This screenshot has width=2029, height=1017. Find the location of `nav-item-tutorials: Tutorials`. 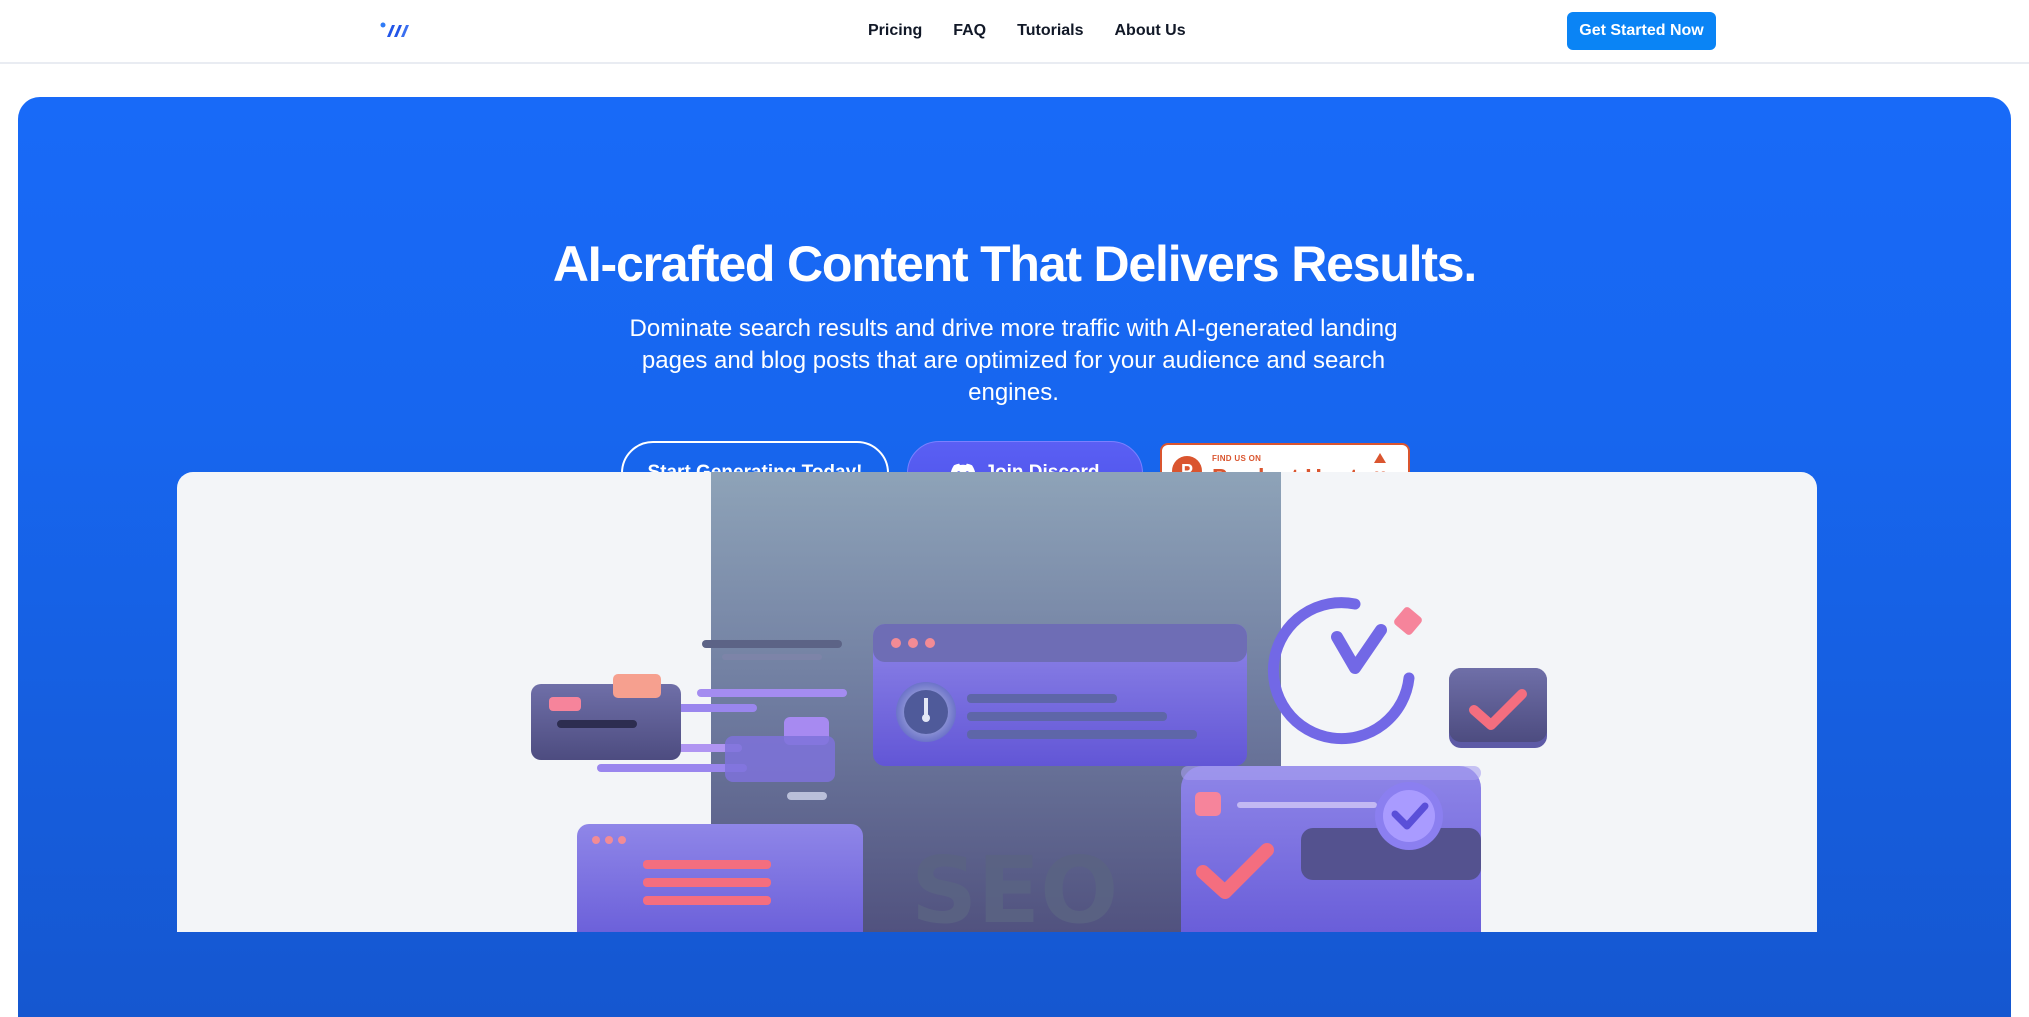

nav-item-tutorials: Tutorials is located at coordinates (1050, 31).